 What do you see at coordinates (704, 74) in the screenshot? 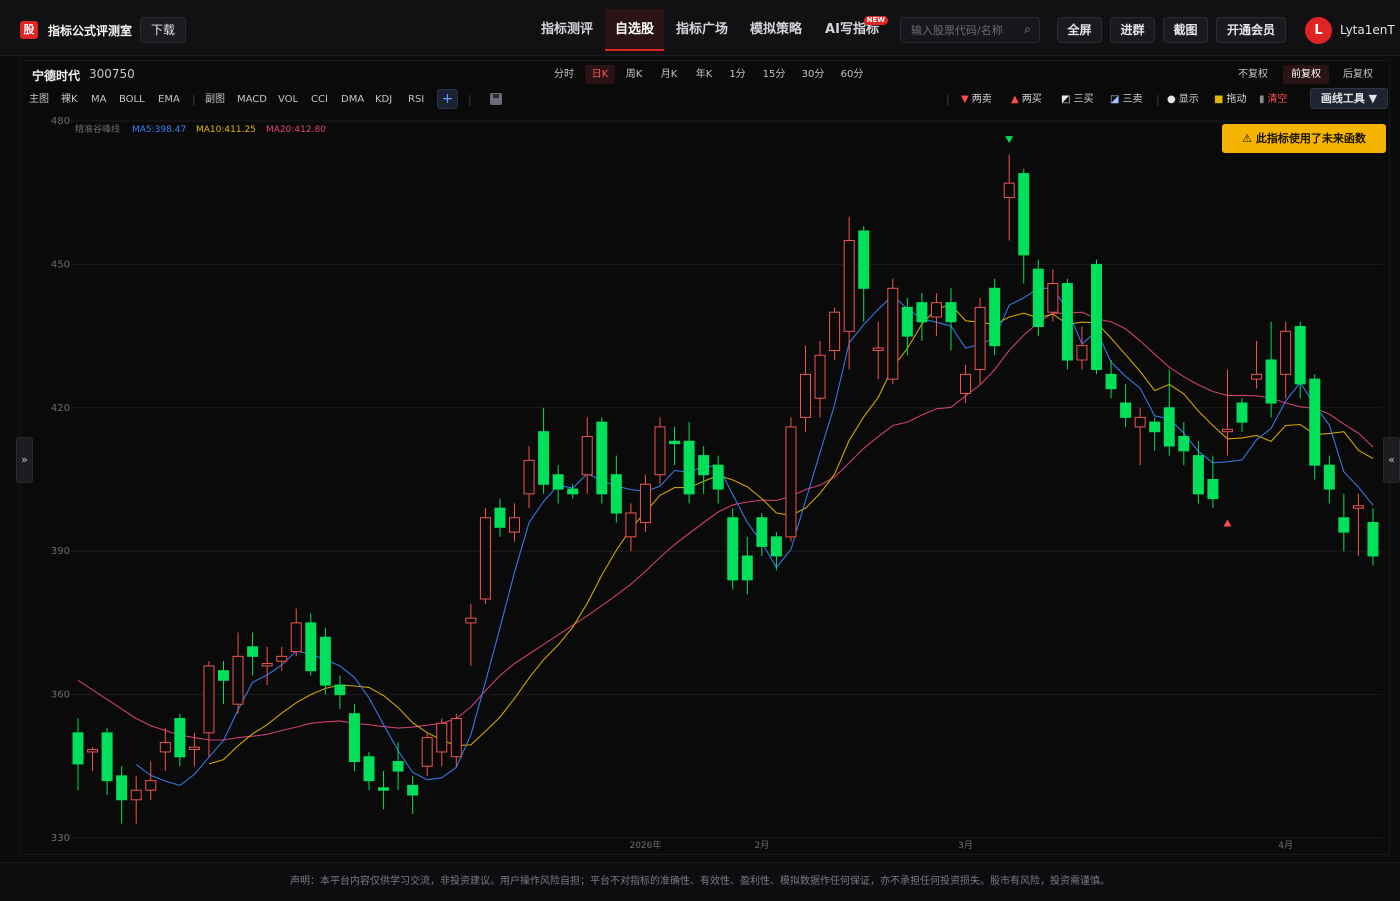
I see `period-tab-yearly: 年K` at bounding box center [704, 74].